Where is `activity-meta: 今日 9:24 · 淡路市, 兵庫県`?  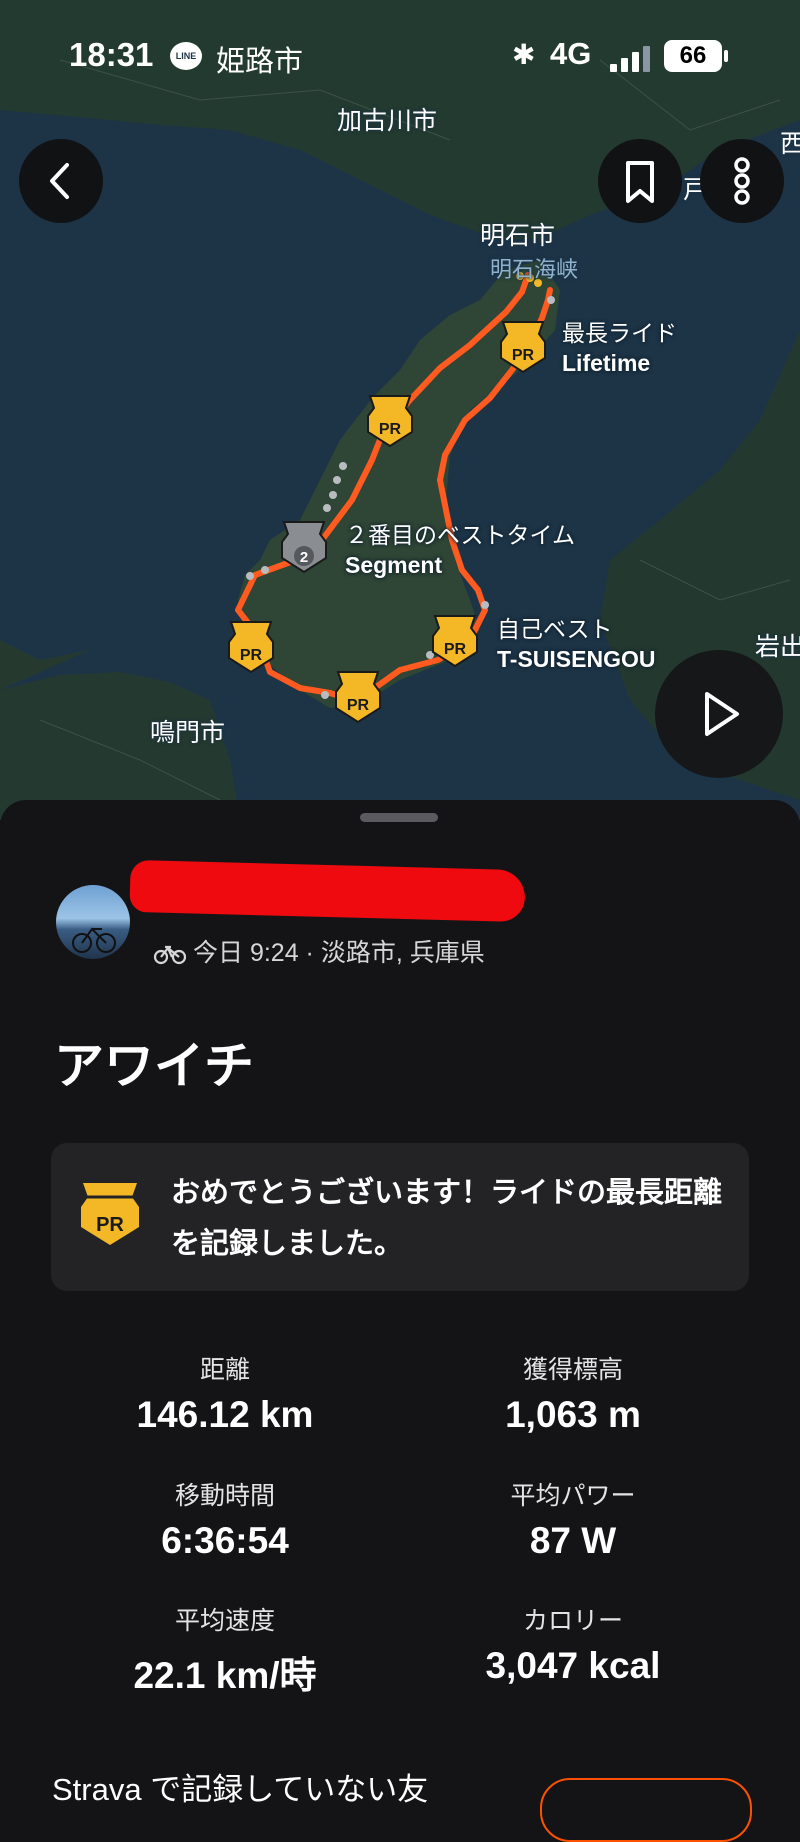 activity-meta: 今日 9:24 · 淡路市, 兵庫県 is located at coordinates (319, 951).